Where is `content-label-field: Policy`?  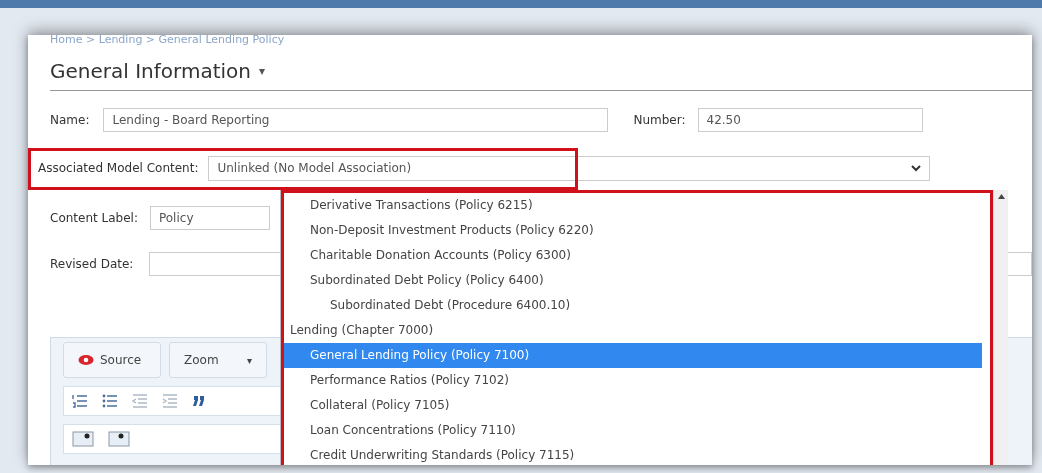 content-label-field: Policy is located at coordinates (209, 218).